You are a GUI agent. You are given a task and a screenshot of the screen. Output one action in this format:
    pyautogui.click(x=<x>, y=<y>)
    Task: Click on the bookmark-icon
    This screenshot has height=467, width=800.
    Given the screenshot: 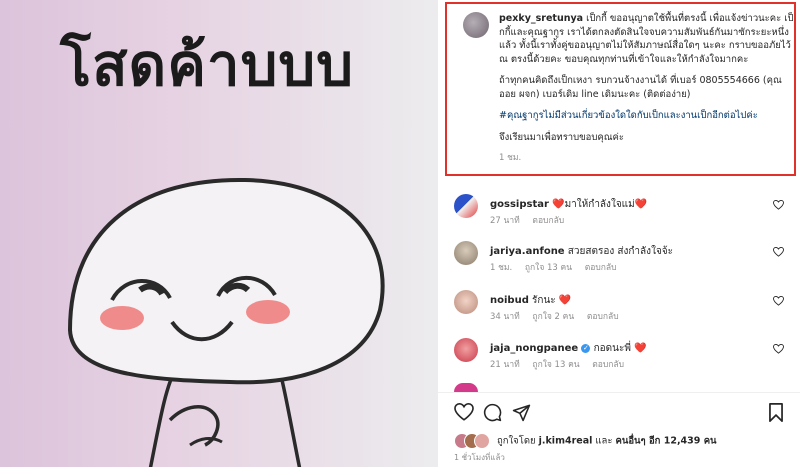 What is the action you would take?
    pyautogui.click(x=776, y=412)
    